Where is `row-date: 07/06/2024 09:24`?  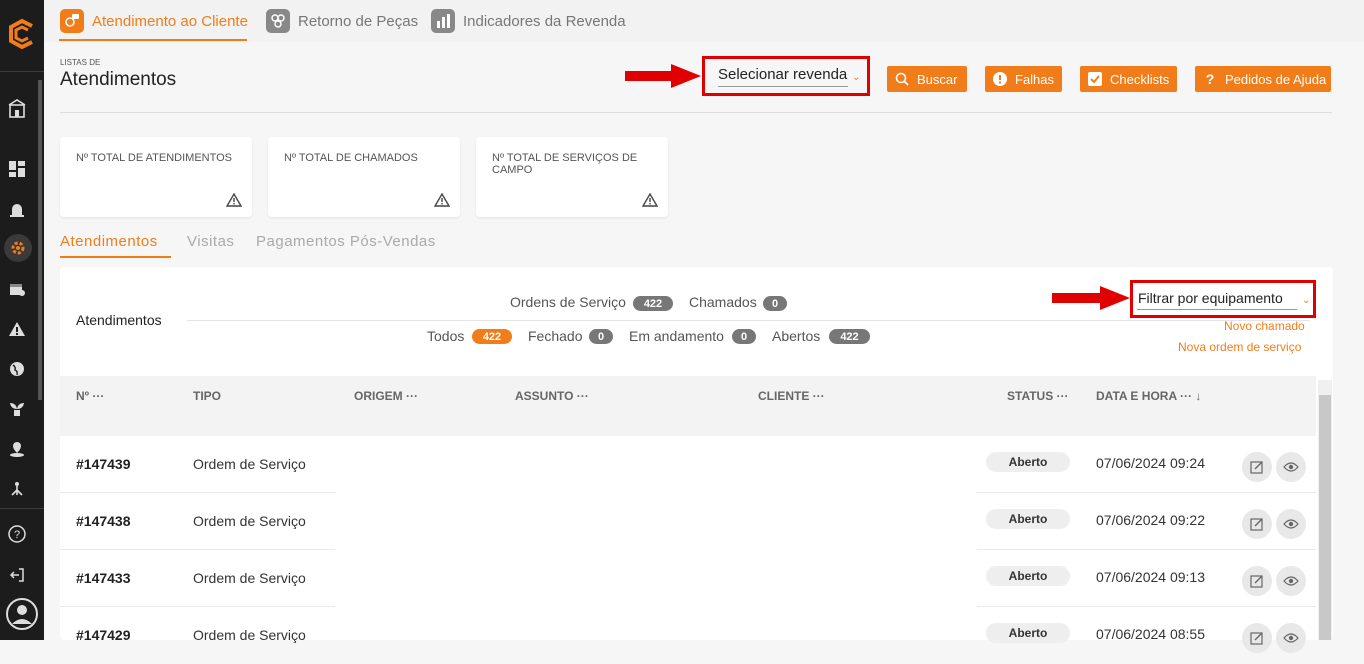
row-date: 07/06/2024 09:24 is located at coordinates (1150, 463).